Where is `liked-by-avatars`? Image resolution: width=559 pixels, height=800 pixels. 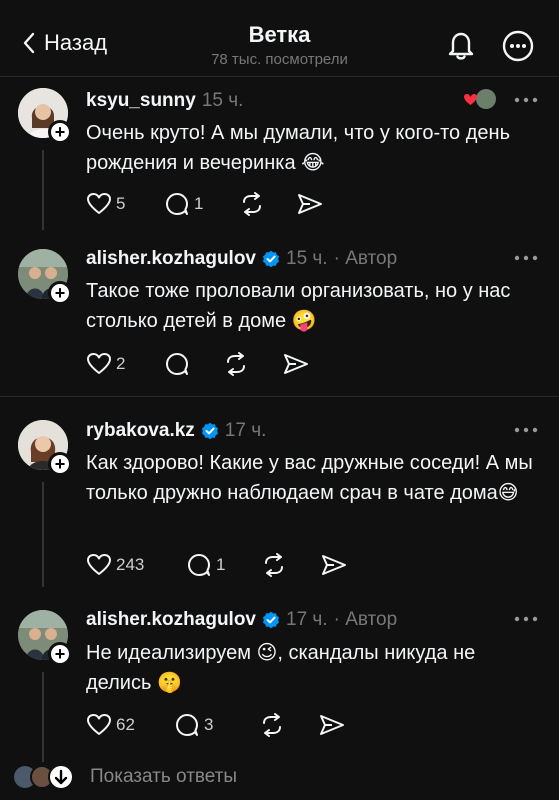
liked-by-avatars is located at coordinates (480, 99).